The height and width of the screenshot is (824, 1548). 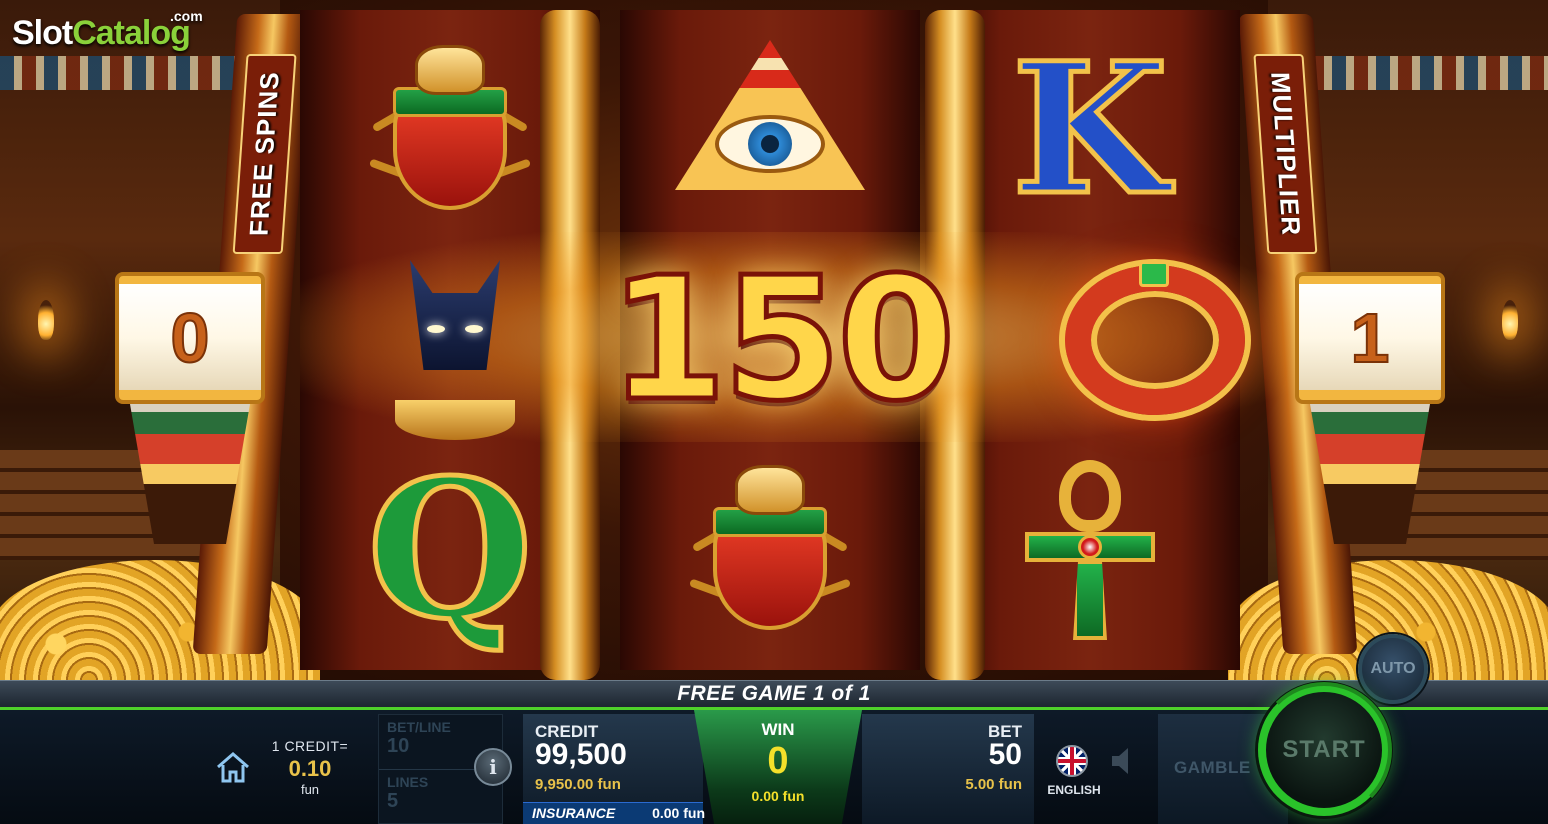 I want to click on sound-button, so click(x=1125, y=761).